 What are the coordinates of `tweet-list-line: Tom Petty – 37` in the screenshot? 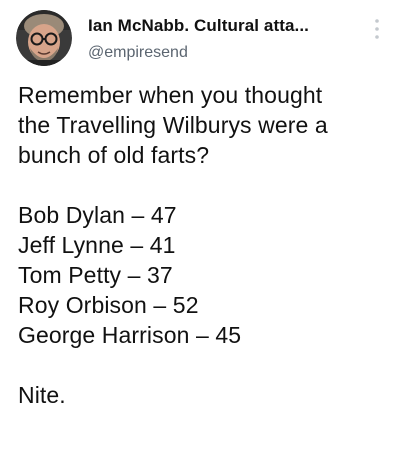 It's located at (95, 275).